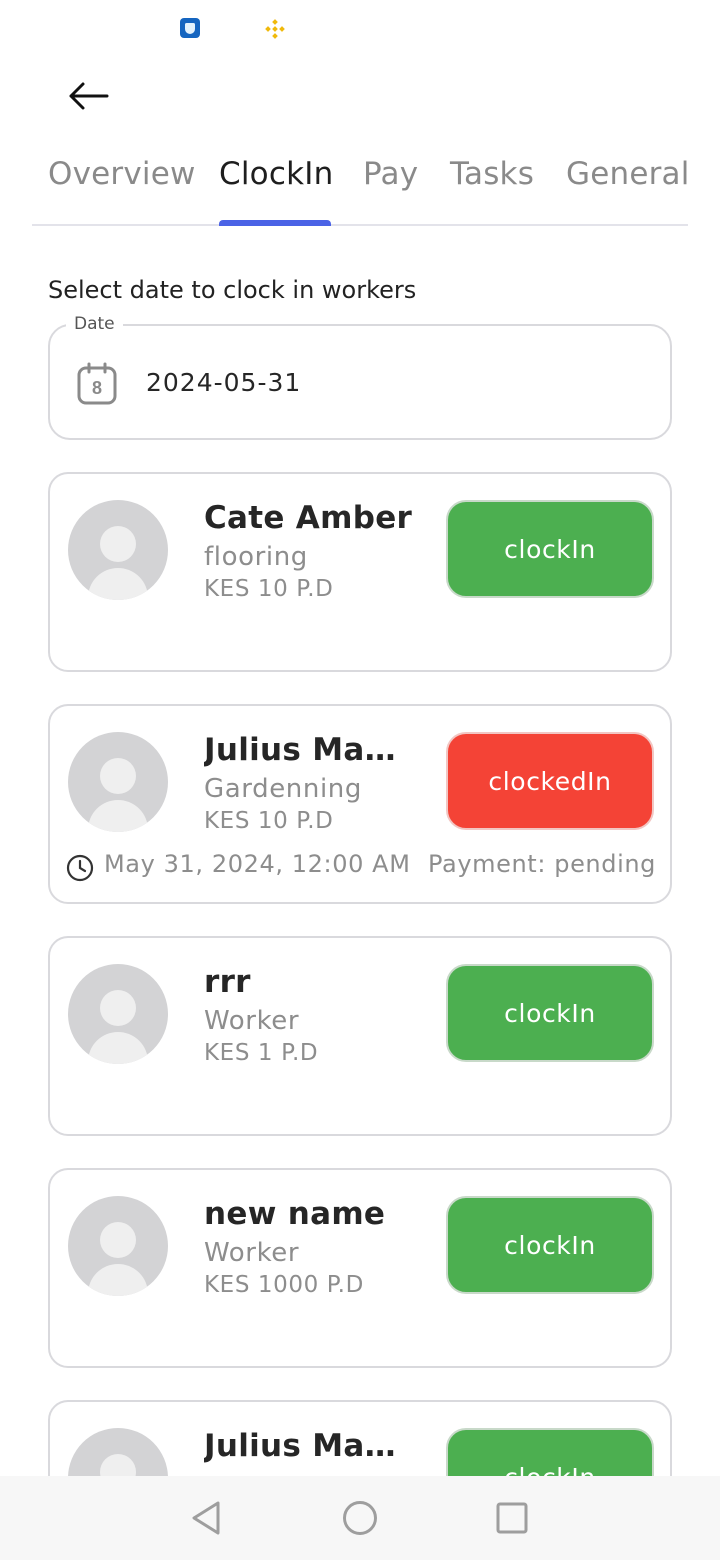 This screenshot has width=720, height=1560. I want to click on worker-rate: KES 1 P.D, so click(261, 1053).